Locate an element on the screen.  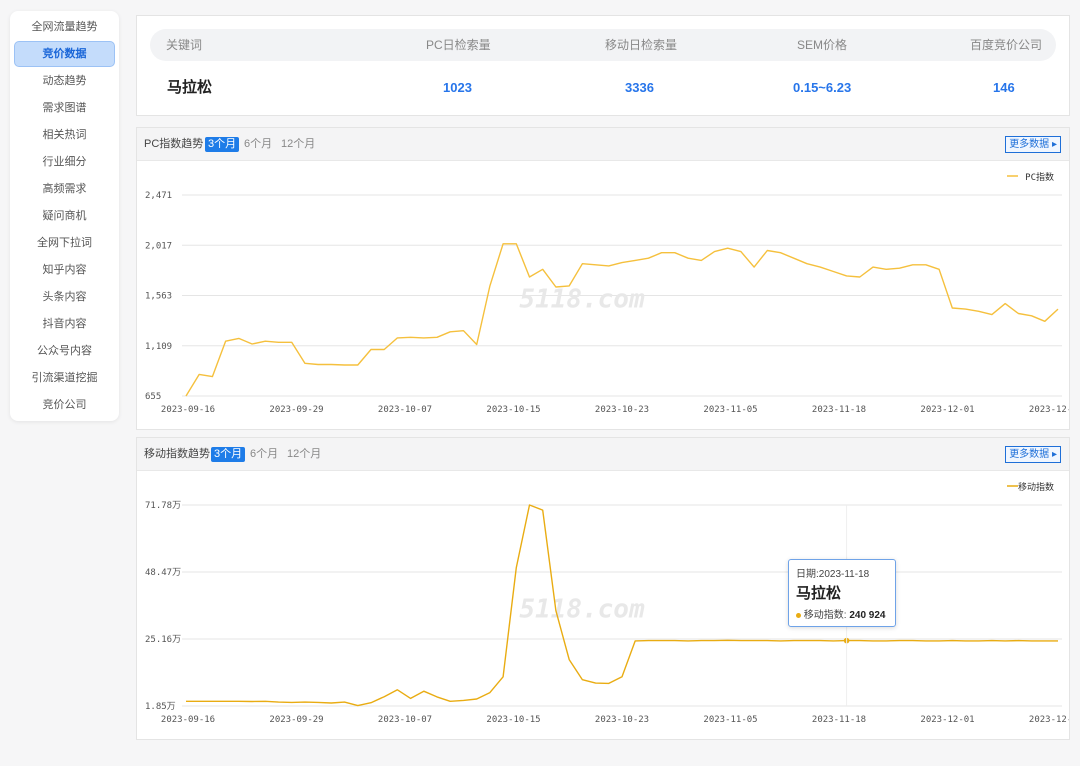
header-mobile-volume: 移动日检索量 is located at coordinates (641, 45).